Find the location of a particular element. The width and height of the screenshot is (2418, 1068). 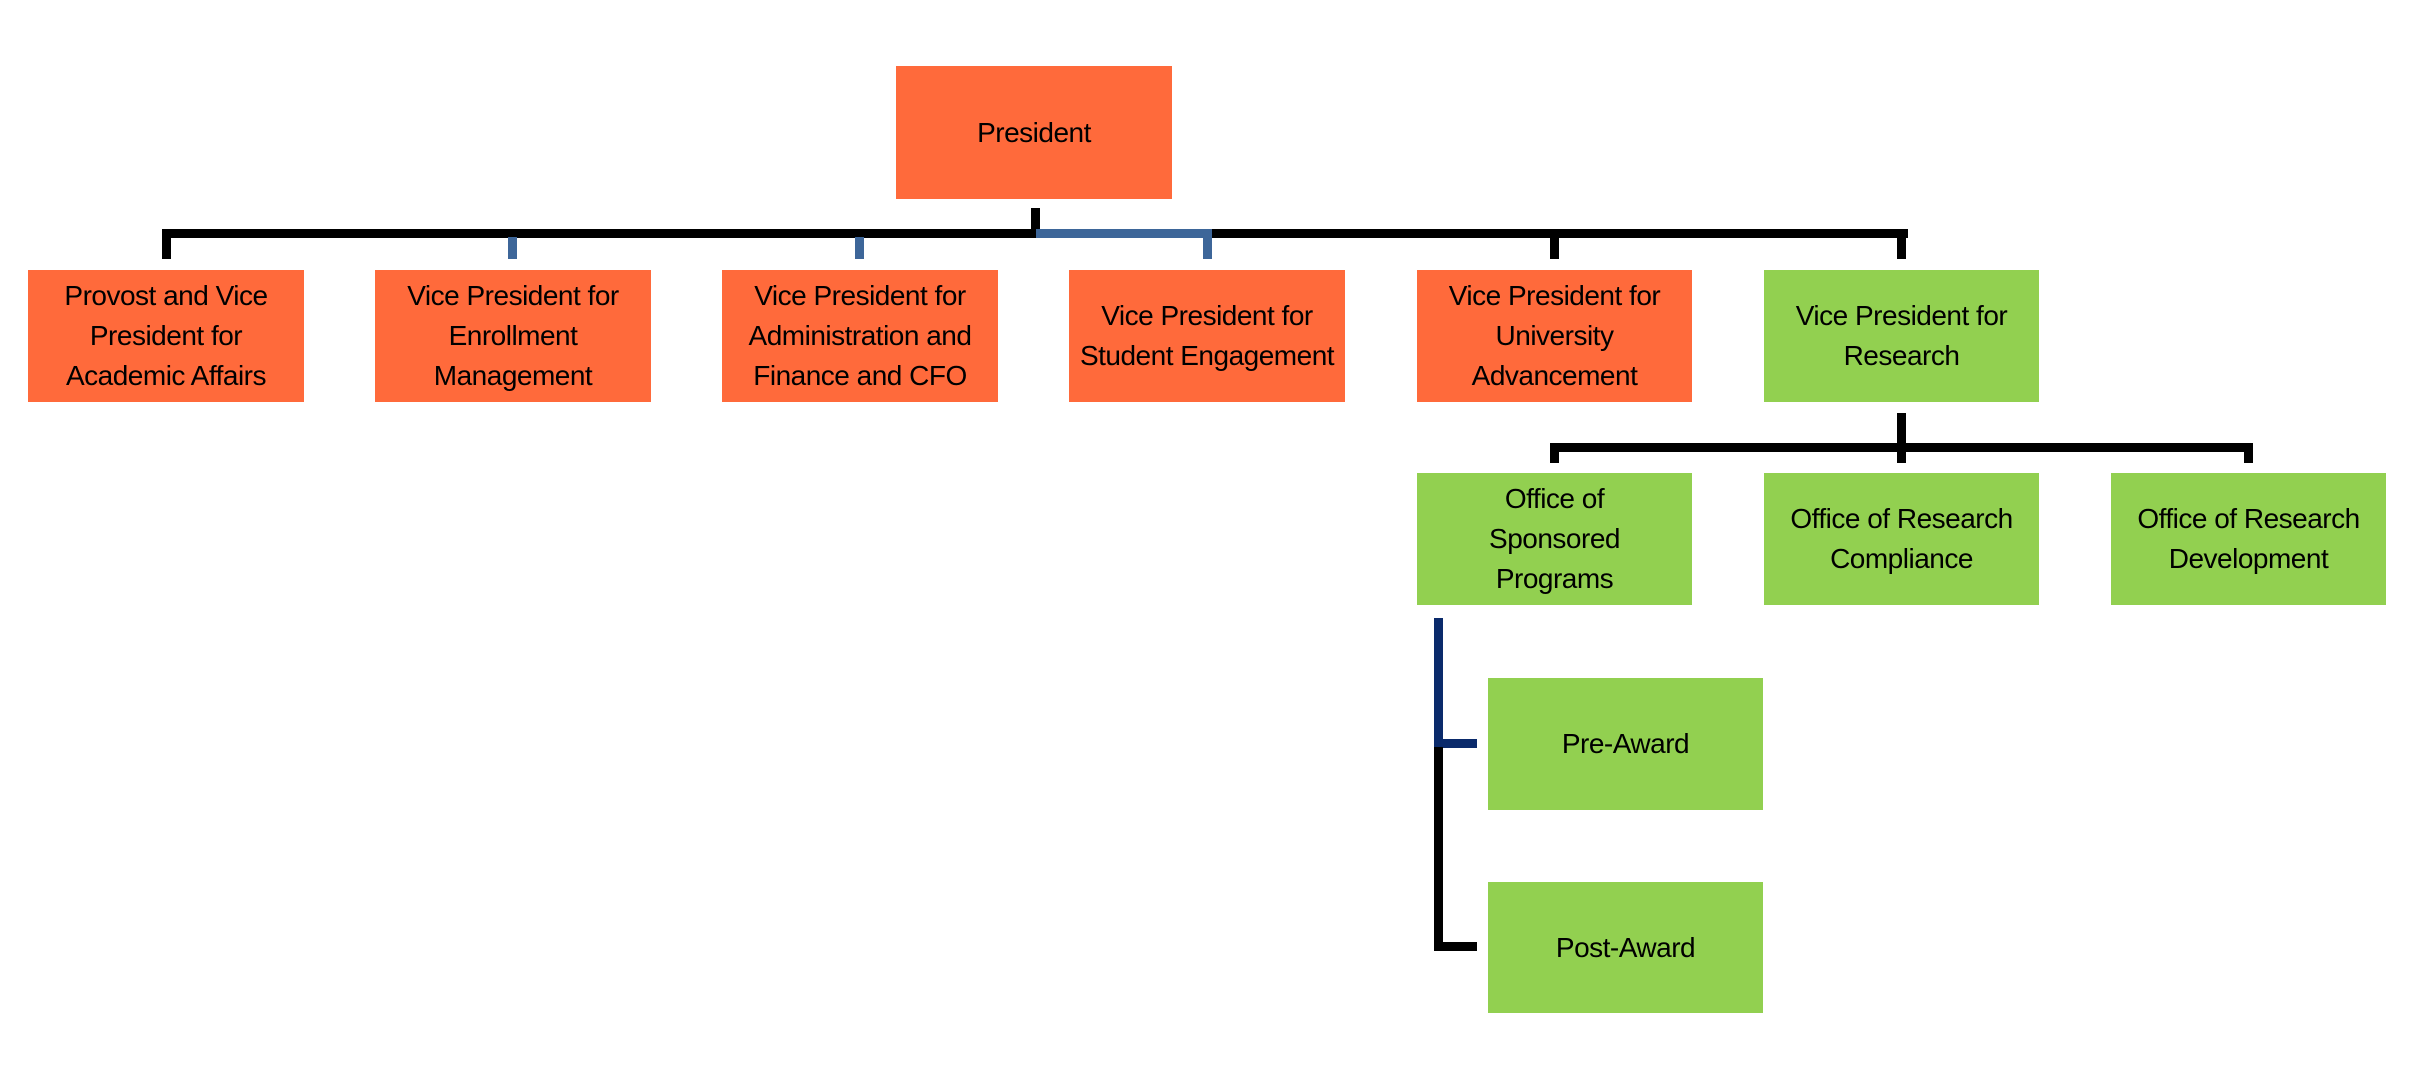

node-president: President is located at coordinates (1034, 132).